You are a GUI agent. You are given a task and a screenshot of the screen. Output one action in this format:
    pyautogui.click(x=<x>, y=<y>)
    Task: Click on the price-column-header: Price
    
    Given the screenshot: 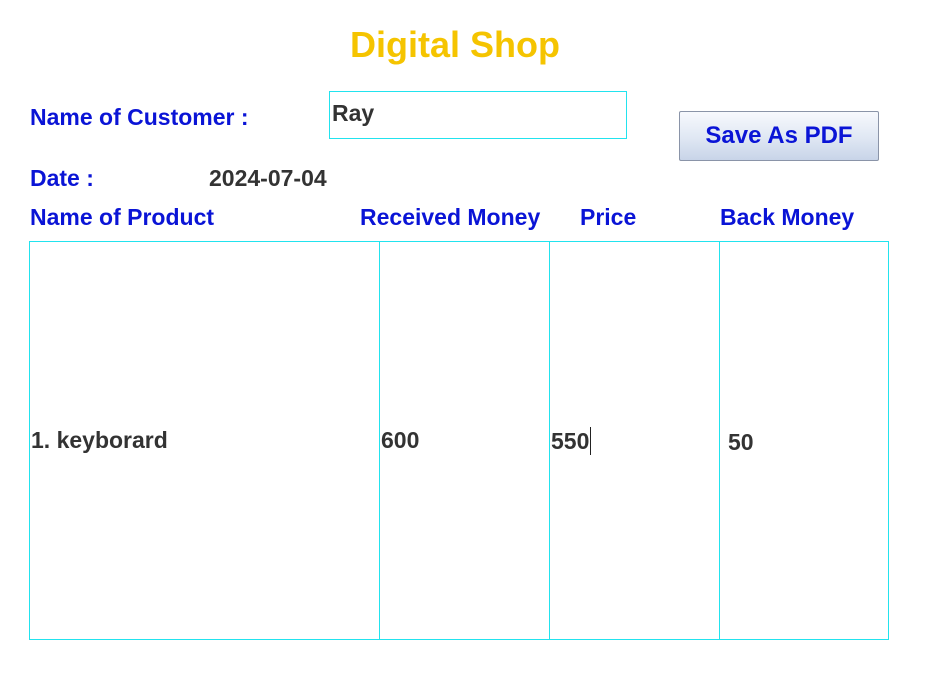 What is the action you would take?
    pyautogui.click(x=608, y=217)
    